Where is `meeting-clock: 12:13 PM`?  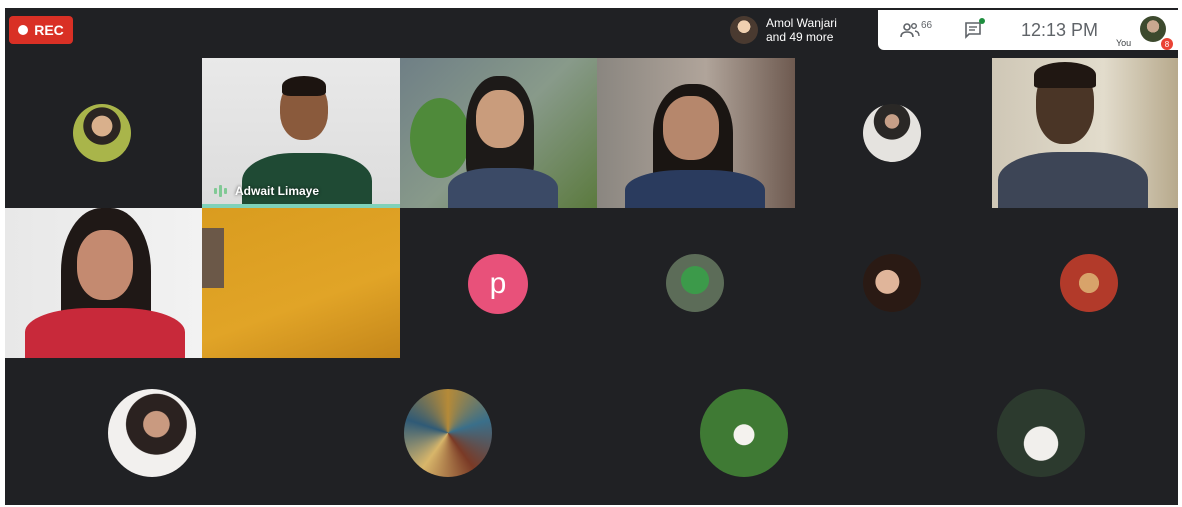 meeting-clock: 12:13 PM is located at coordinates (1060, 30).